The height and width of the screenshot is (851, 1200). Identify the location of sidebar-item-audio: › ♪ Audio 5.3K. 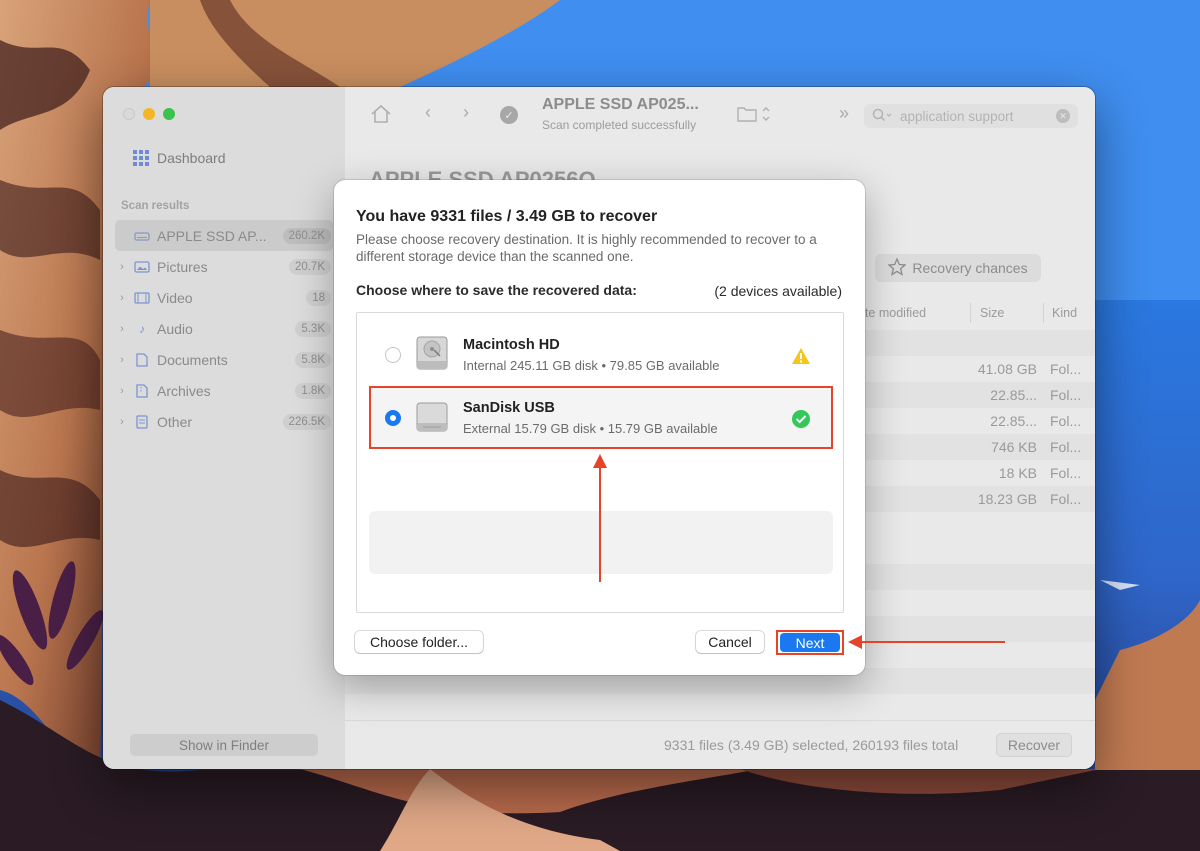
(224, 328).